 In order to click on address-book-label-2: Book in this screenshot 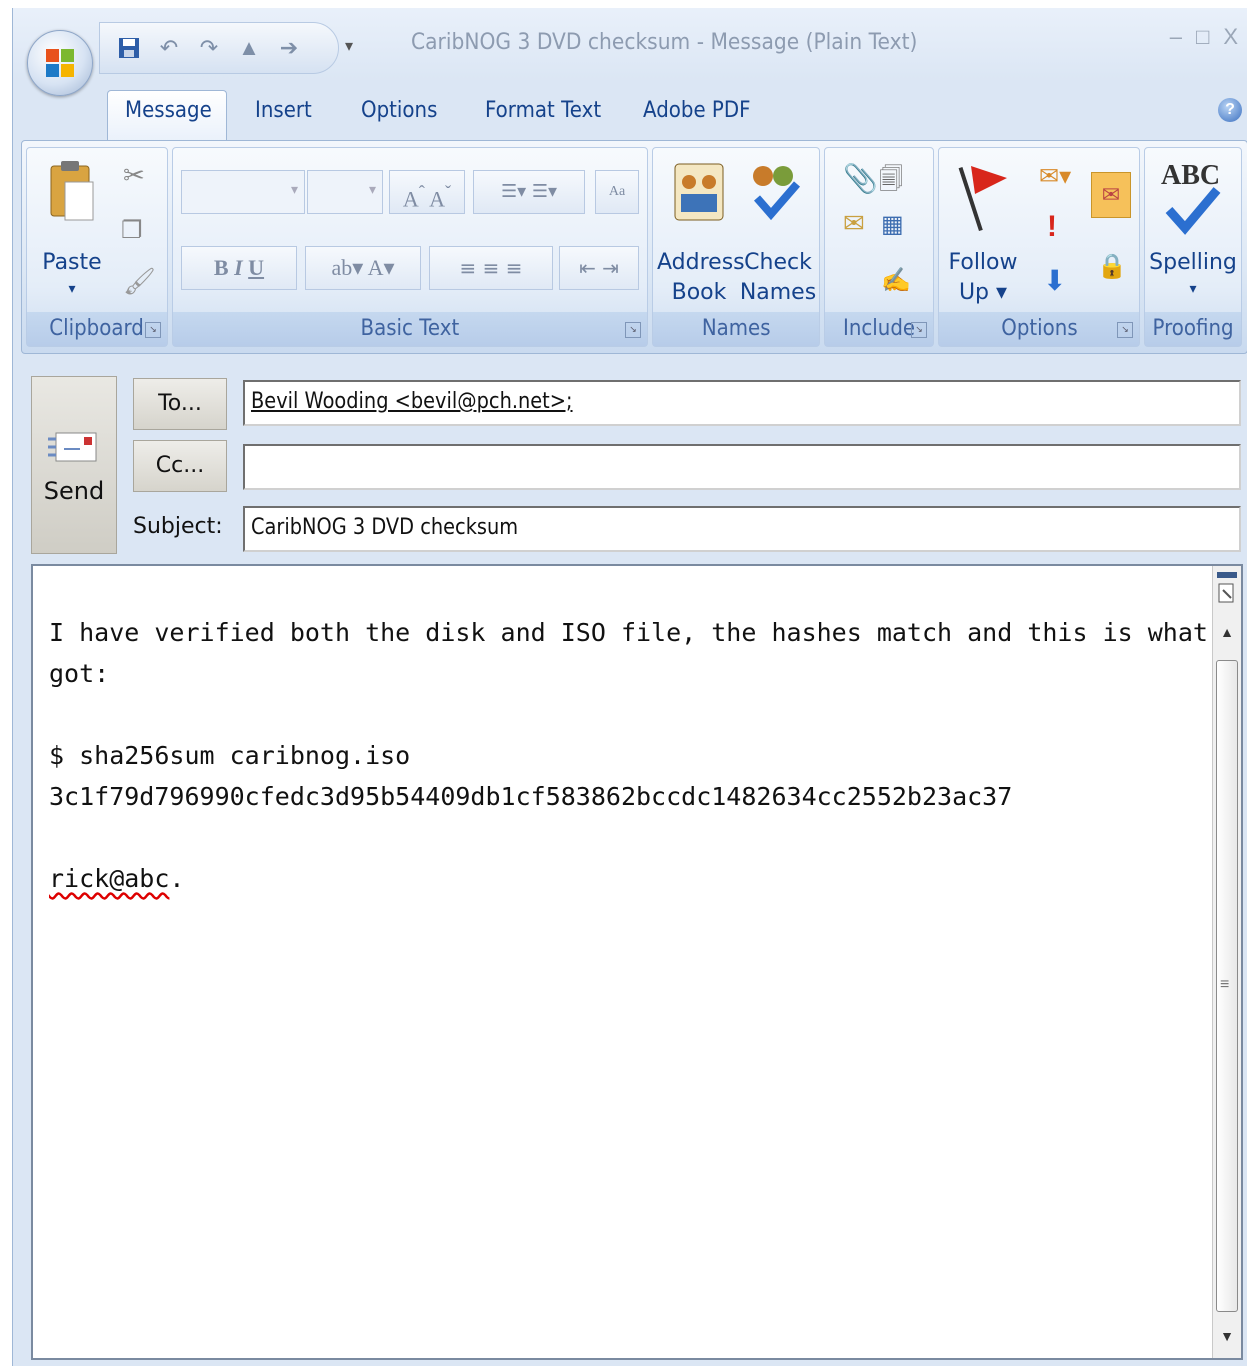, I will do `click(699, 293)`.